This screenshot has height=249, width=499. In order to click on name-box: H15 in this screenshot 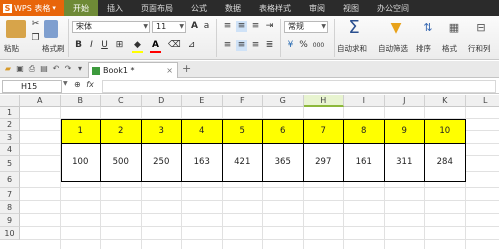, I will do `click(32, 86)`.